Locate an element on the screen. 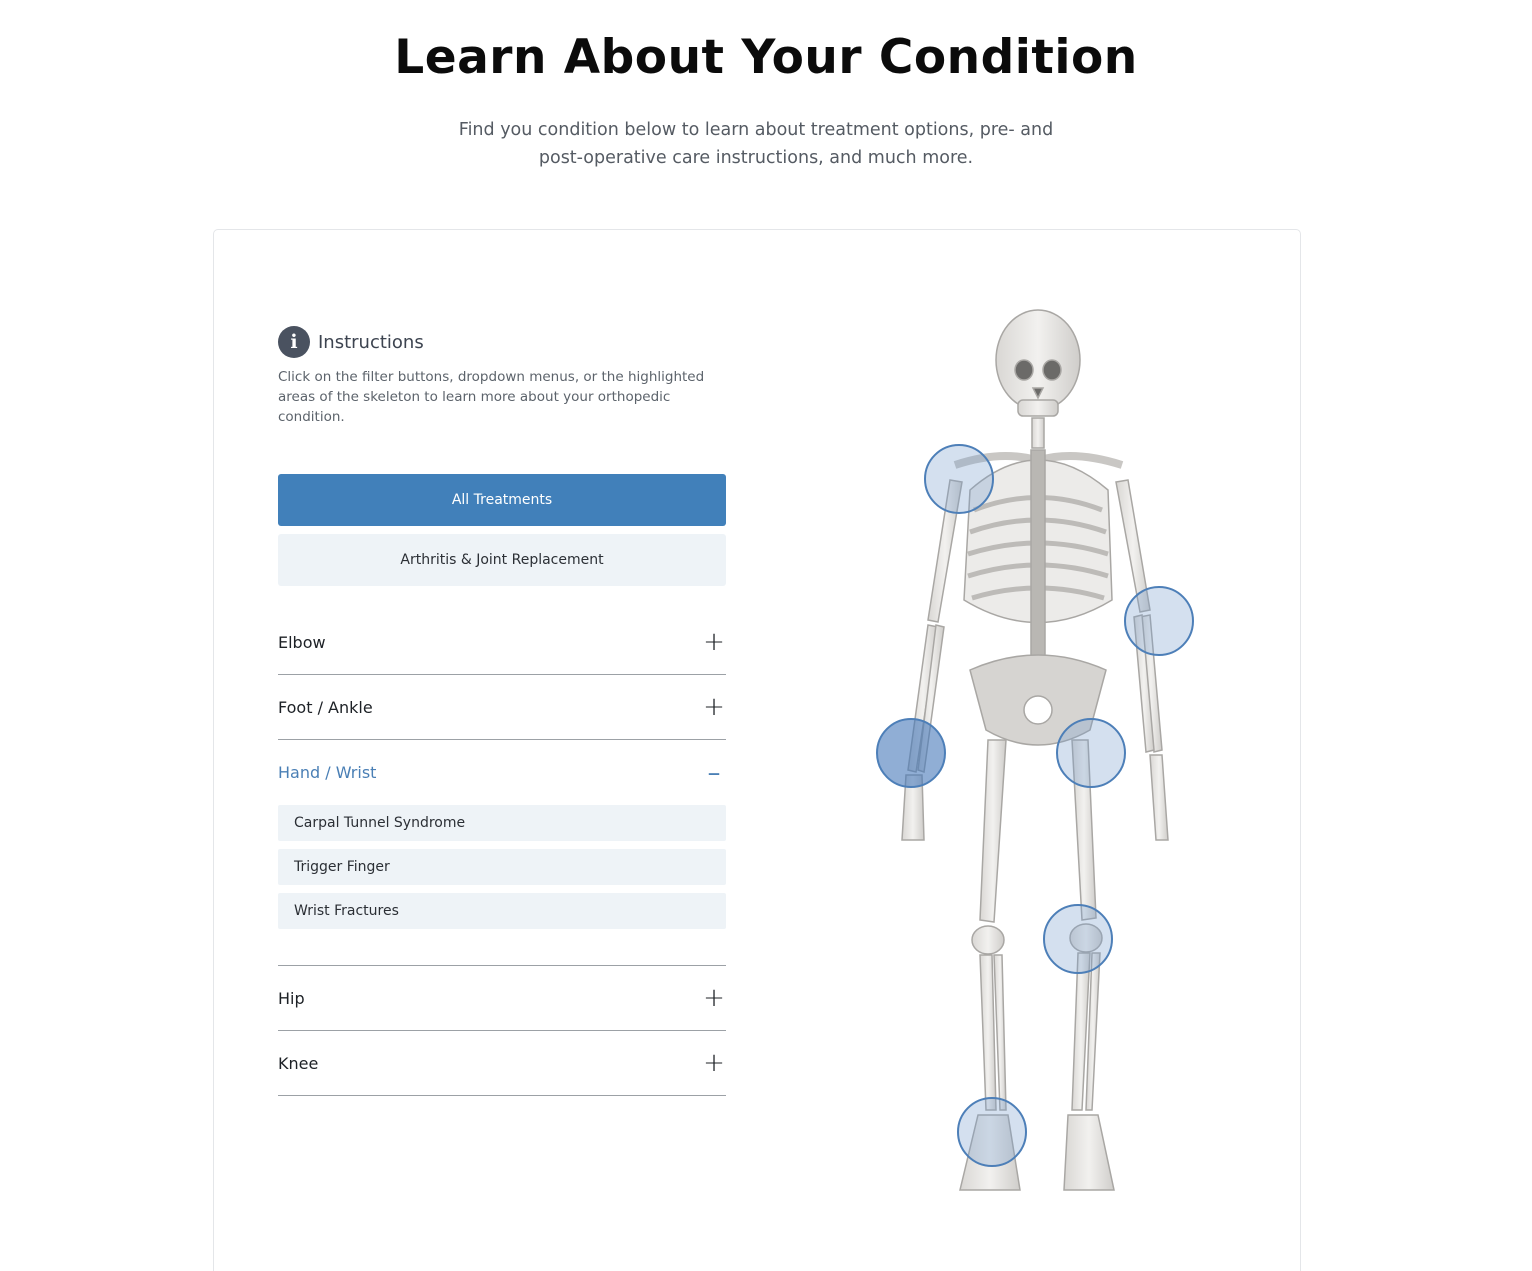 This screenshot has height=1271, width=1532. accordion-label: Hip is located at coordinates (291, 998).